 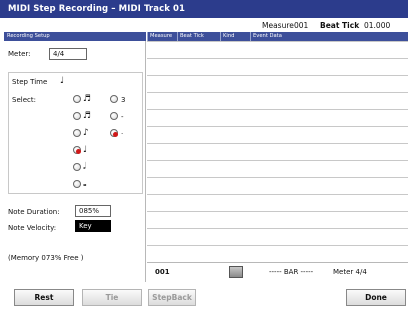 I want to click on tie-button: Tie, so click(x=112, y=297).